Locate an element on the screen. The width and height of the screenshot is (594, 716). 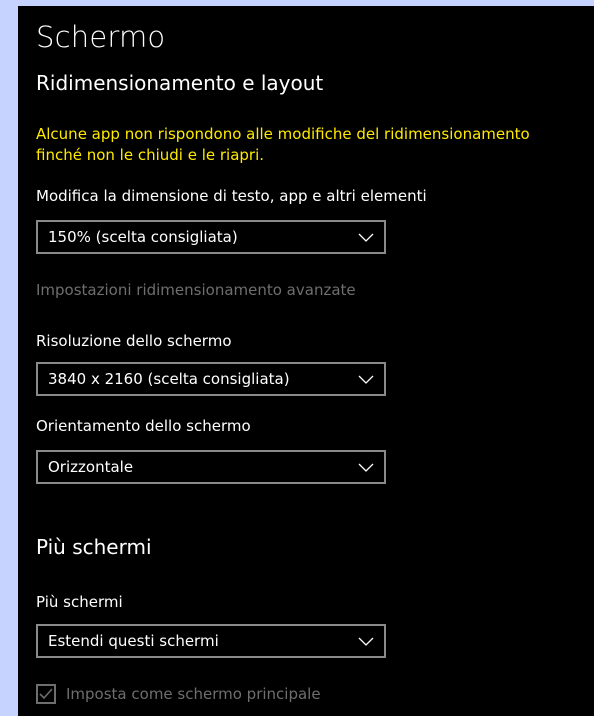
size-dropdown-value: 150% (scelta consigliata) is located at coordinates (143, 237).